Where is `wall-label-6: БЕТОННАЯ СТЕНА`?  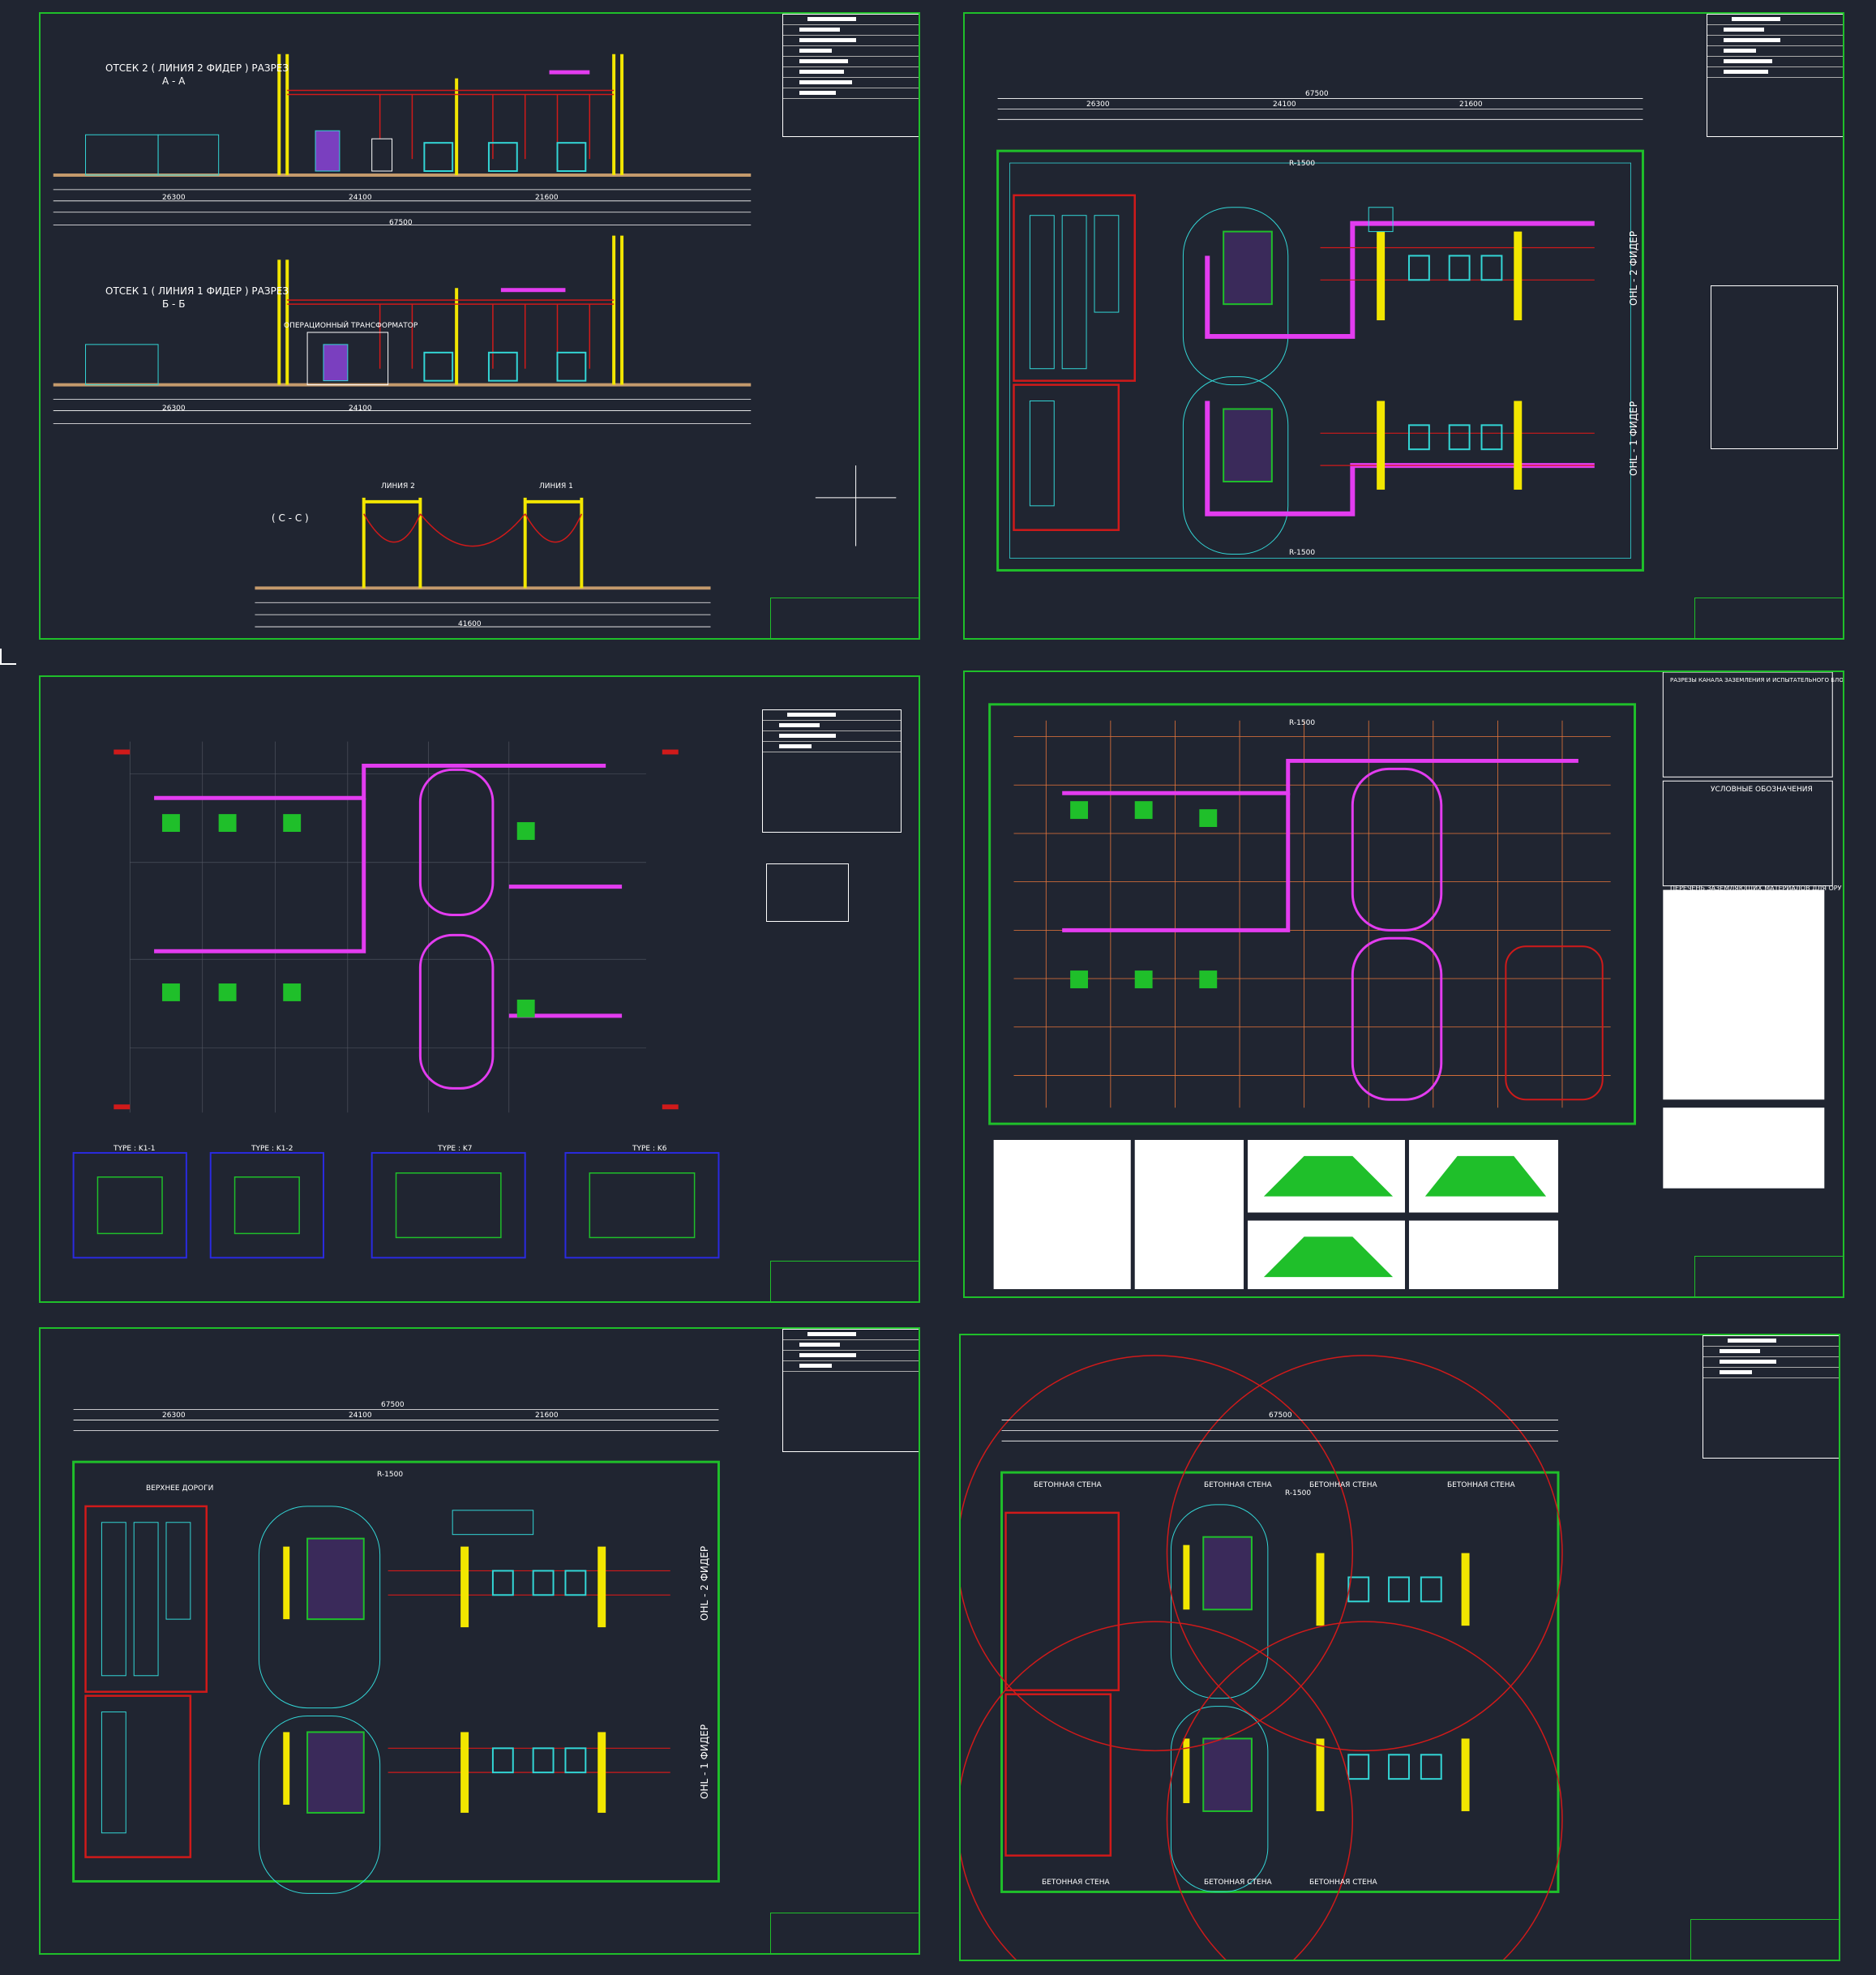
wall-label-6: БЕТОННАЯ СТЕНА is located at coordinates (1238, 1883).